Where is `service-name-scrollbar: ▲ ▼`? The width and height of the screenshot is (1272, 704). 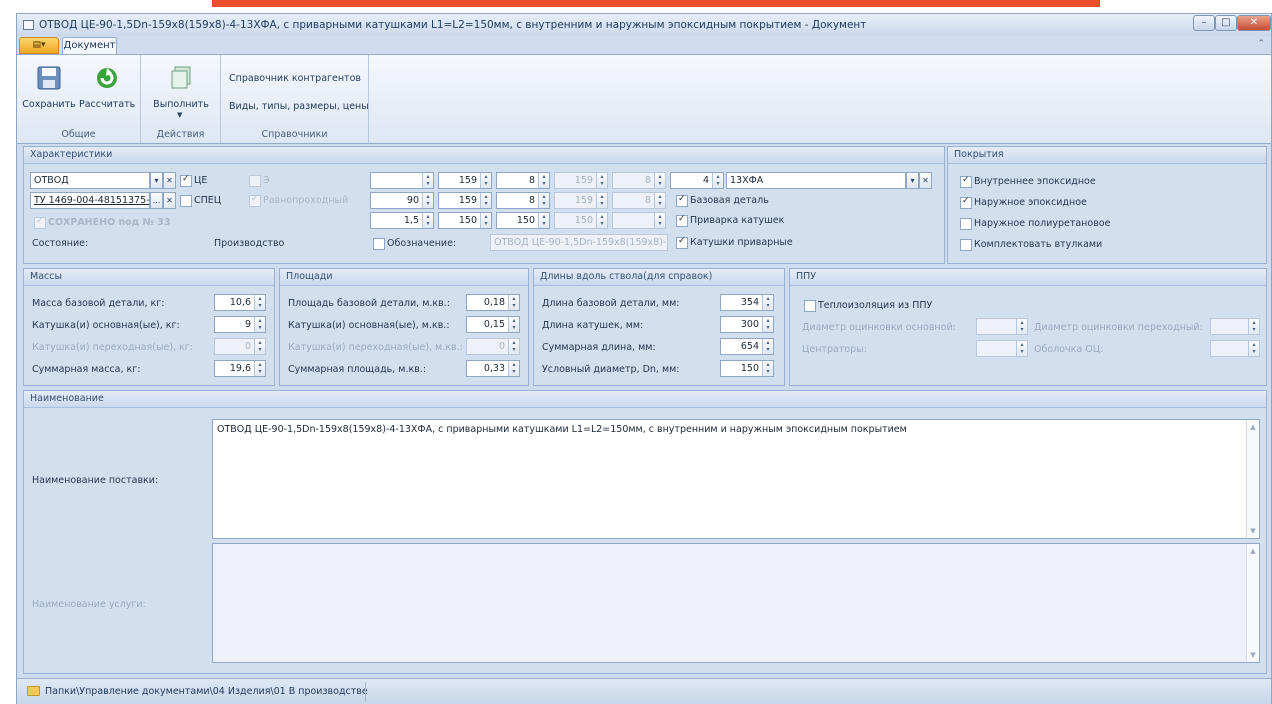 service-name-scrollbar: ▲ ▼ is located at coordinates (1252, 603).